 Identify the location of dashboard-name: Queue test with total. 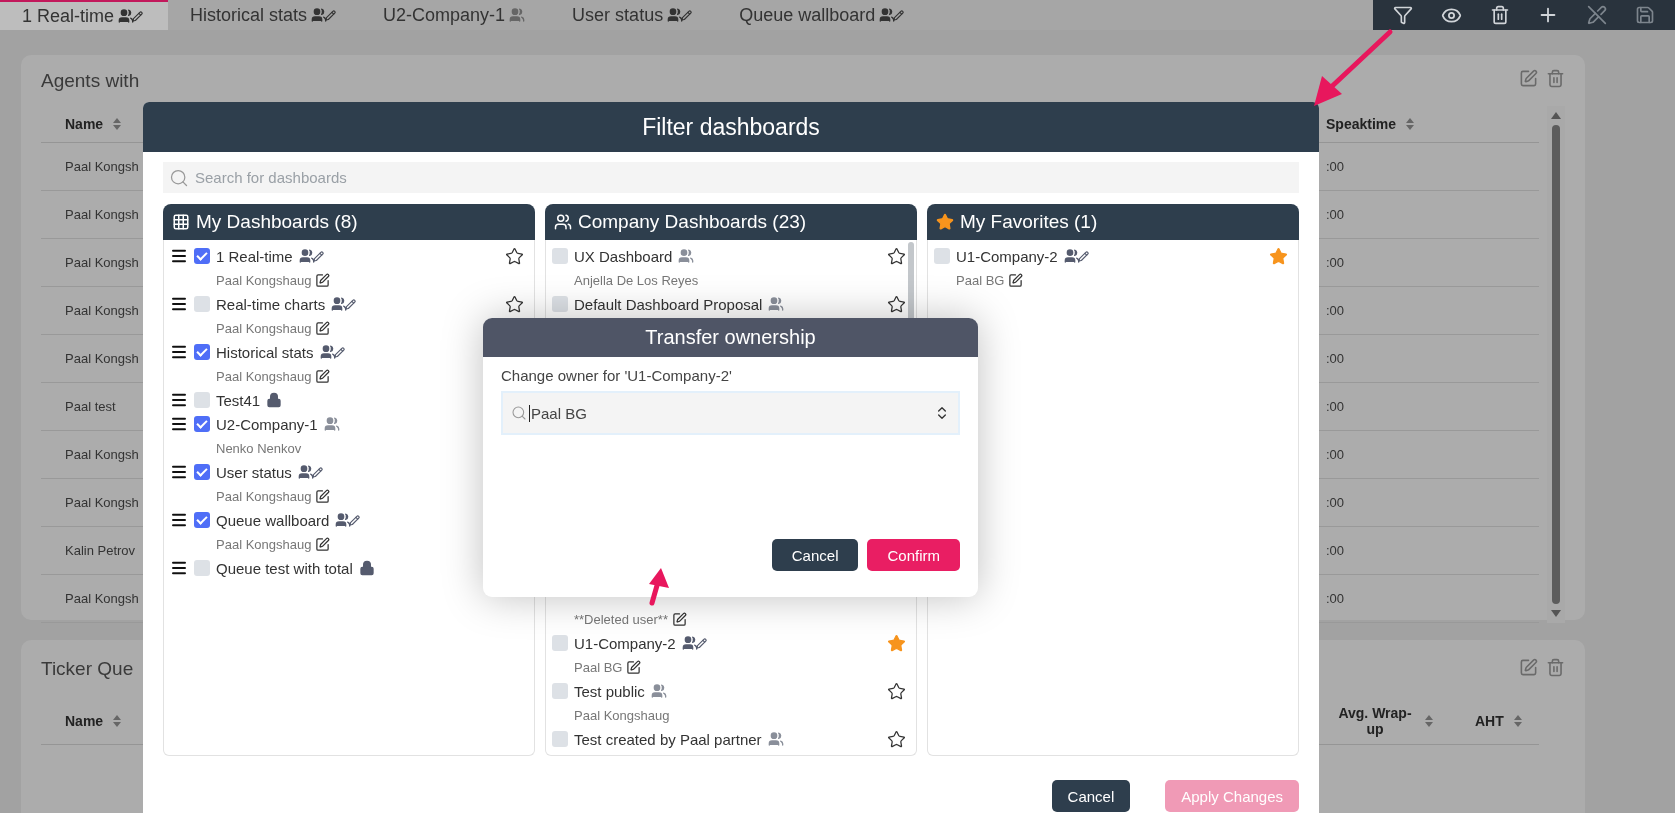
(284, 568).